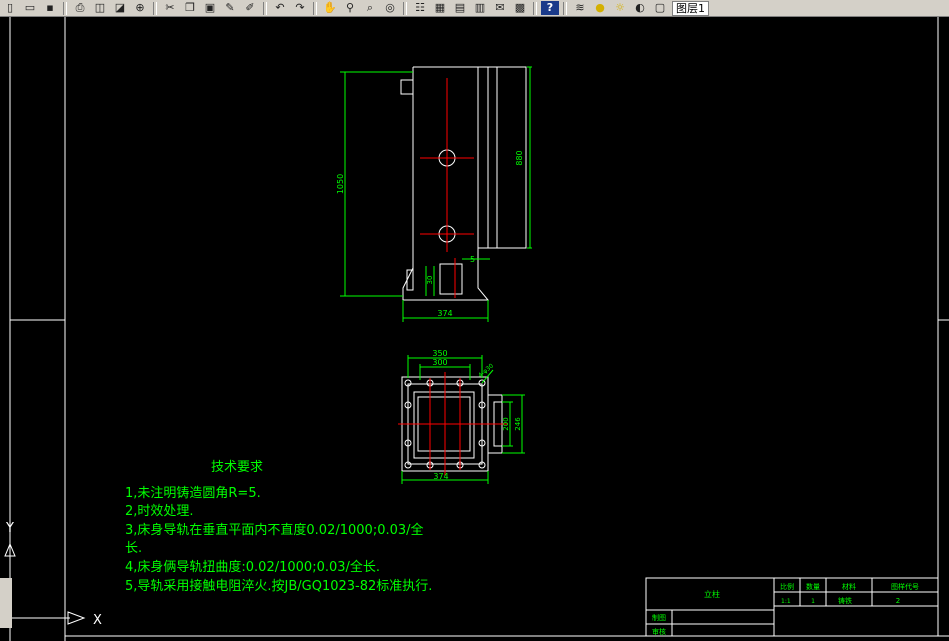 The image size is (949, 641). I want to click on publish-icon: ◪, so click(120, 8).